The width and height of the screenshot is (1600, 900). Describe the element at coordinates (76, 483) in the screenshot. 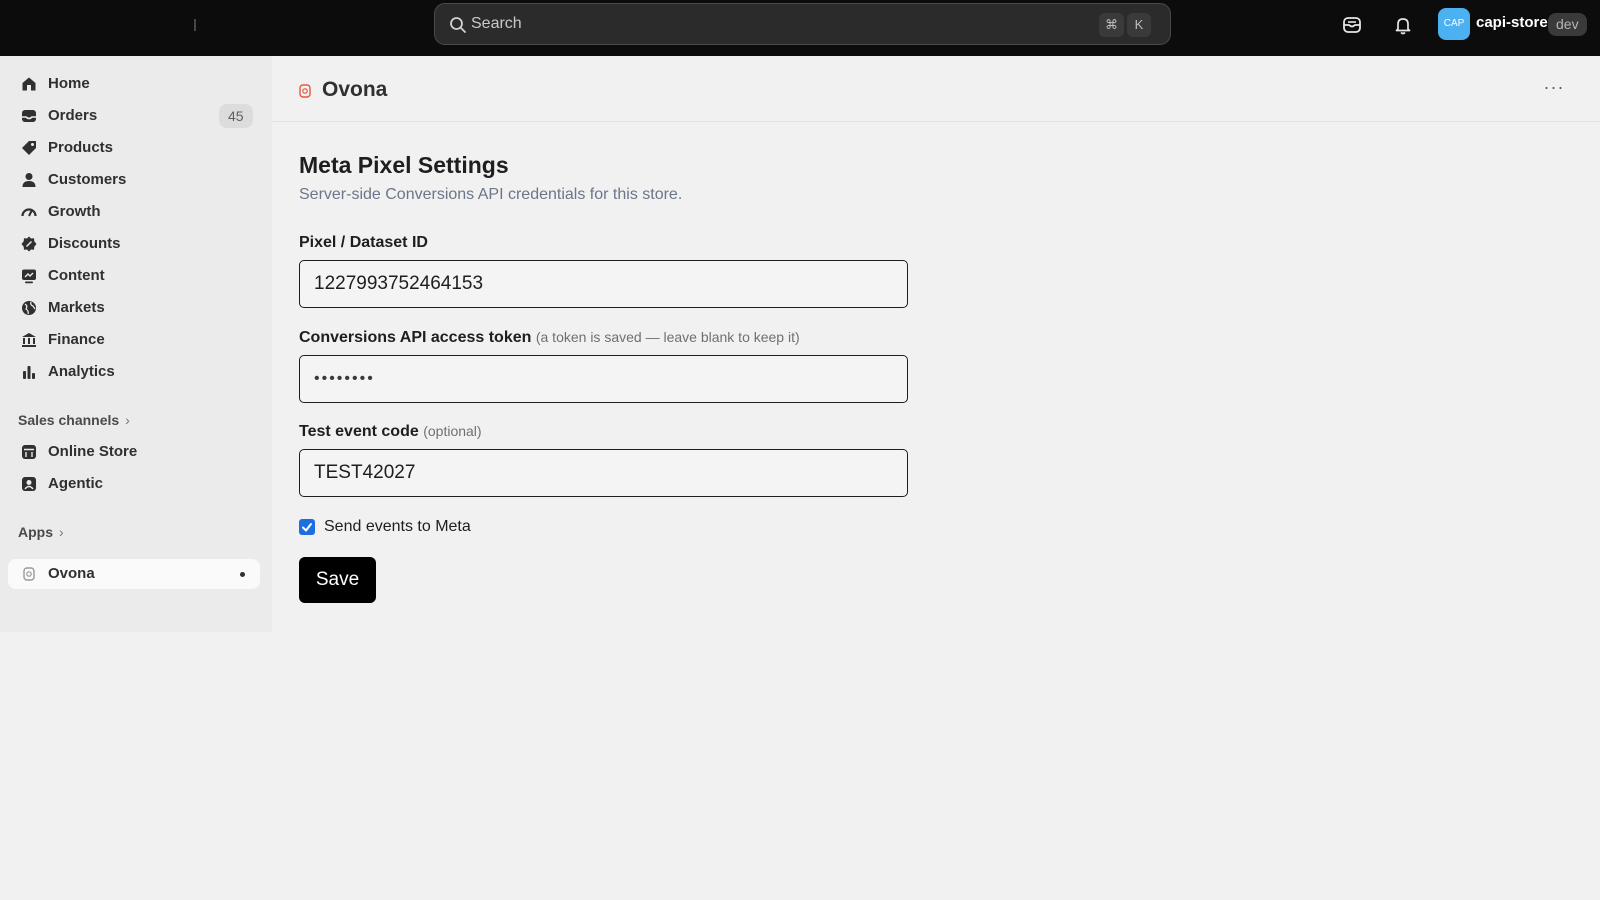

I see `sidebar-item-label: Agentic` at that location.